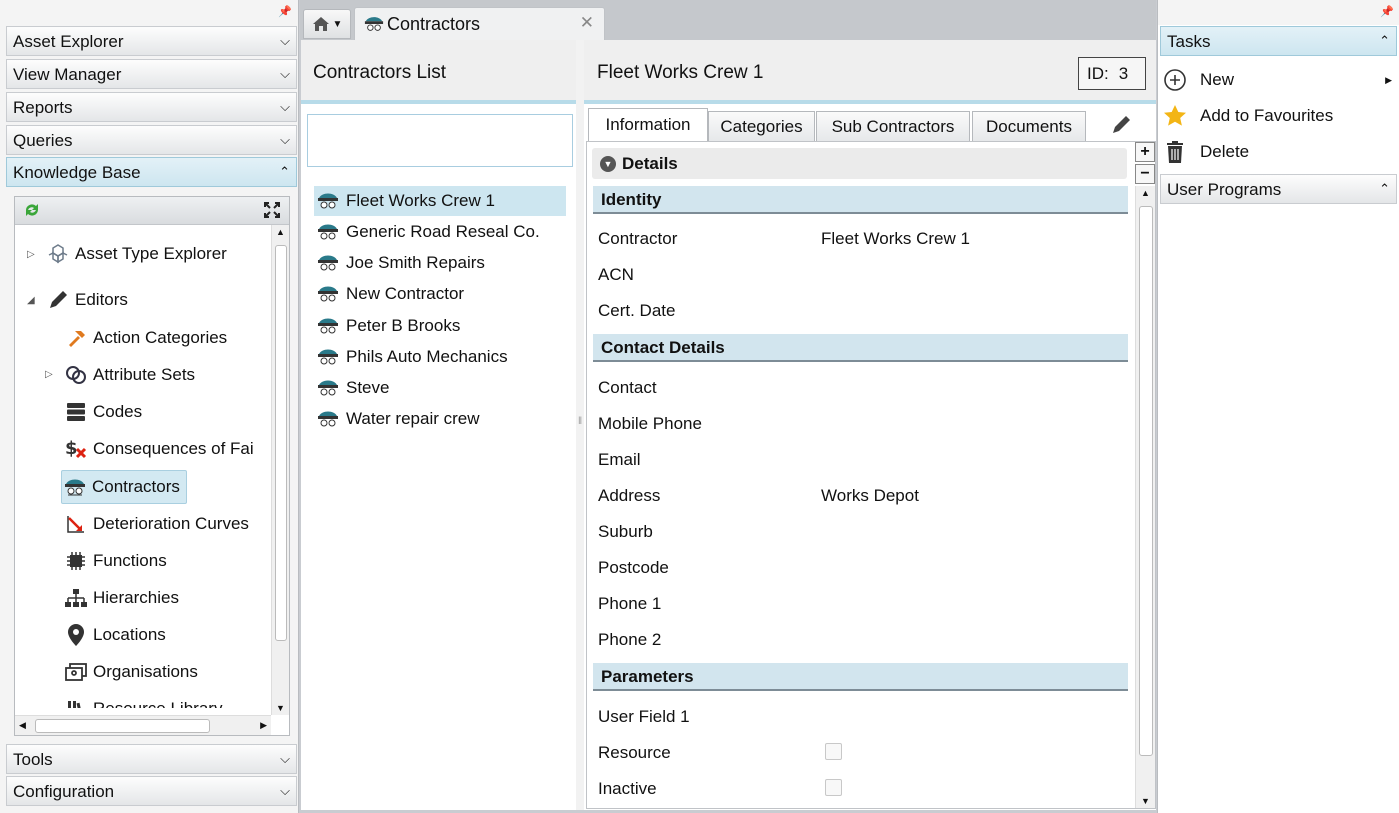 Image resolution: width=1399 pixels, height=813 pixels. I want to click on section-reports: Reports ⌵, so click(151, 107).